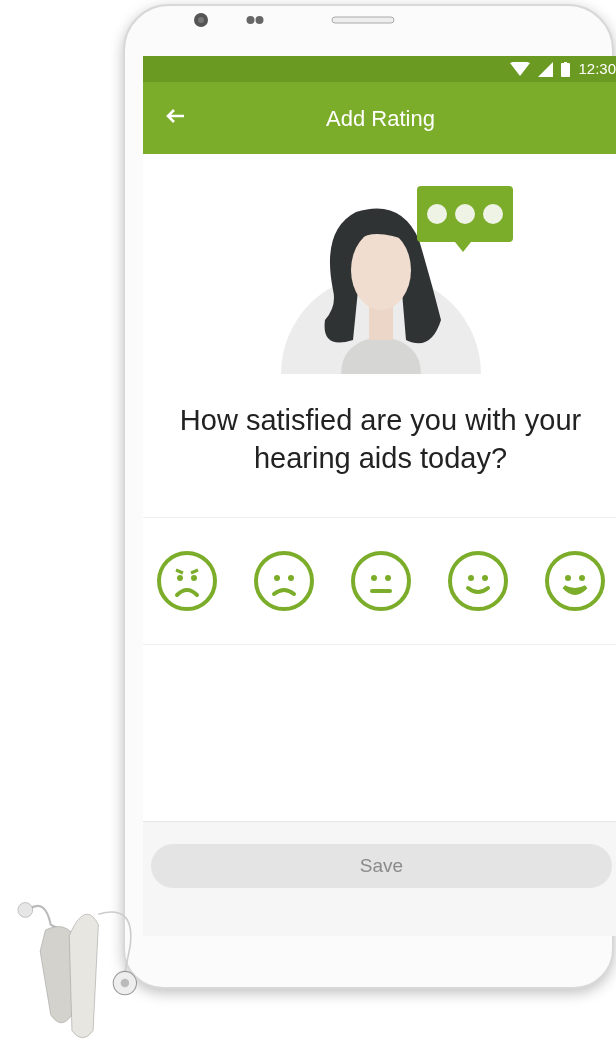  I want to click on wifi-icon, so click(520, 69).